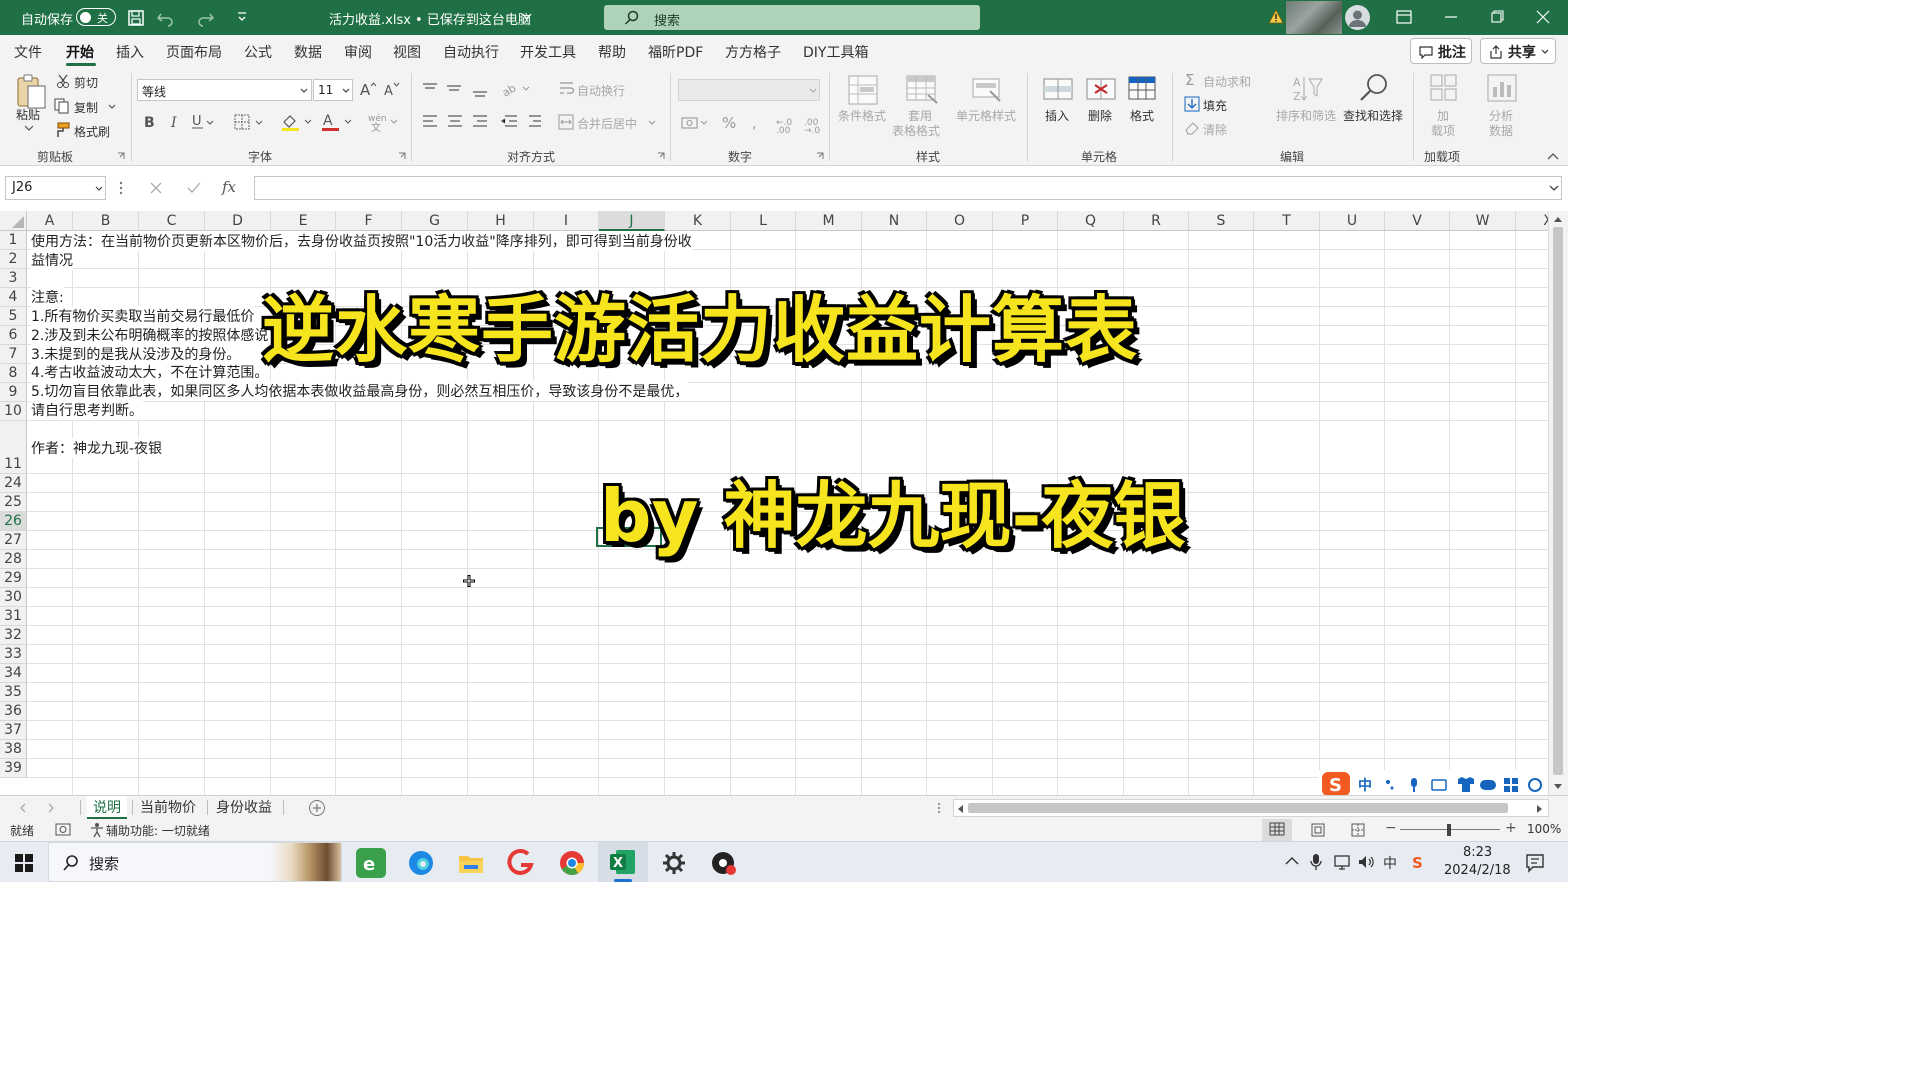 This screenshot has width=1920, height=1080. Describe the element at coordinates (13, 673) in the screenshot. I see `row-header-34: 34` at that location.